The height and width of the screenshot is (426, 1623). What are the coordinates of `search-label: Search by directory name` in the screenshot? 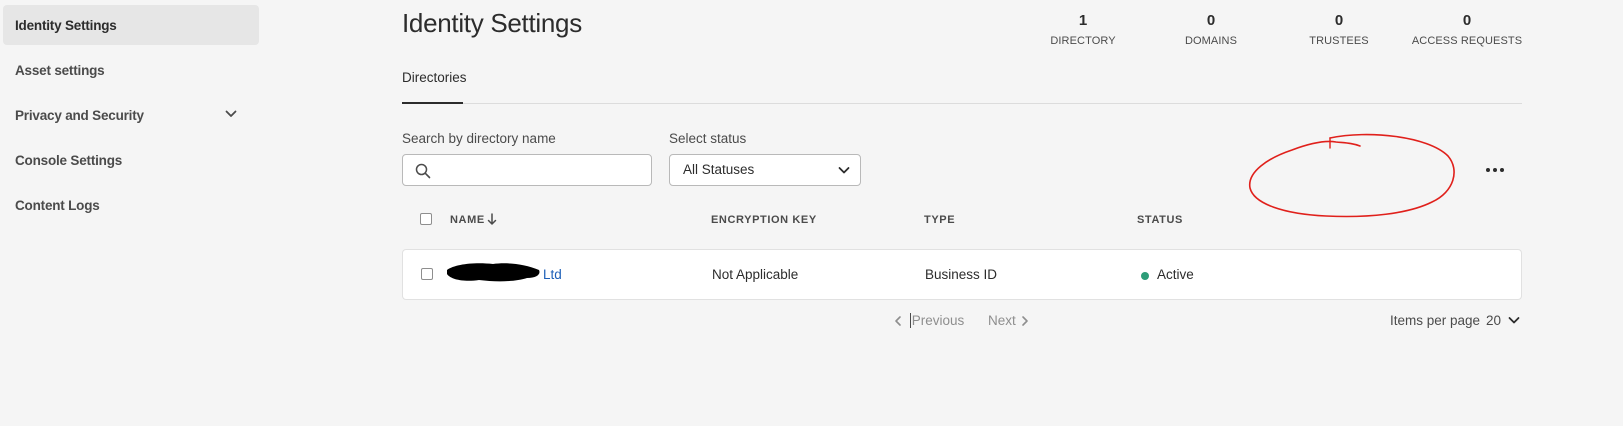 It's located at (479, 138).